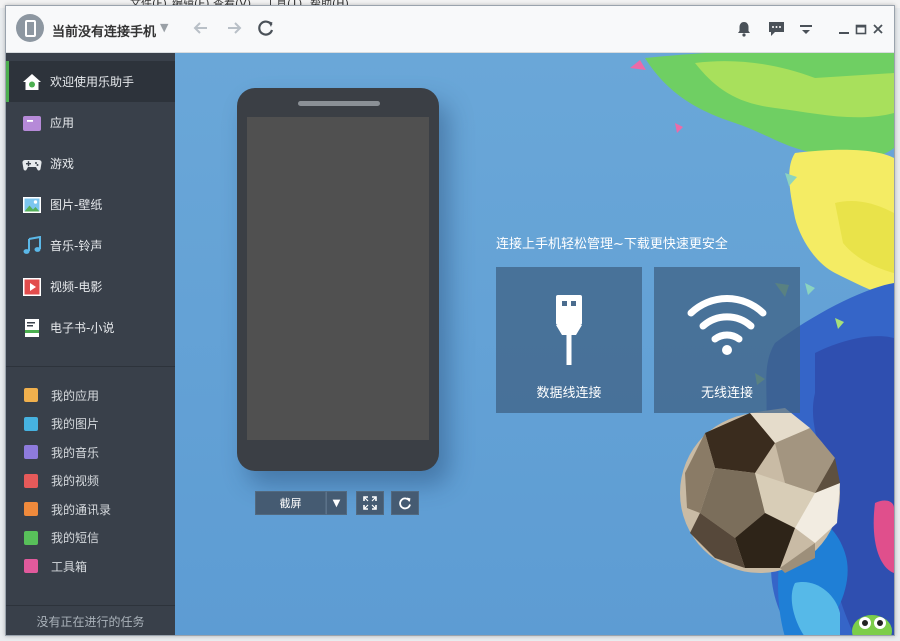 This screenshot has width=900, height=641. Describe the element at coordinates (75, 452) in the screenshot. I see `sidebar-item-label: 我的音乐` at that location.